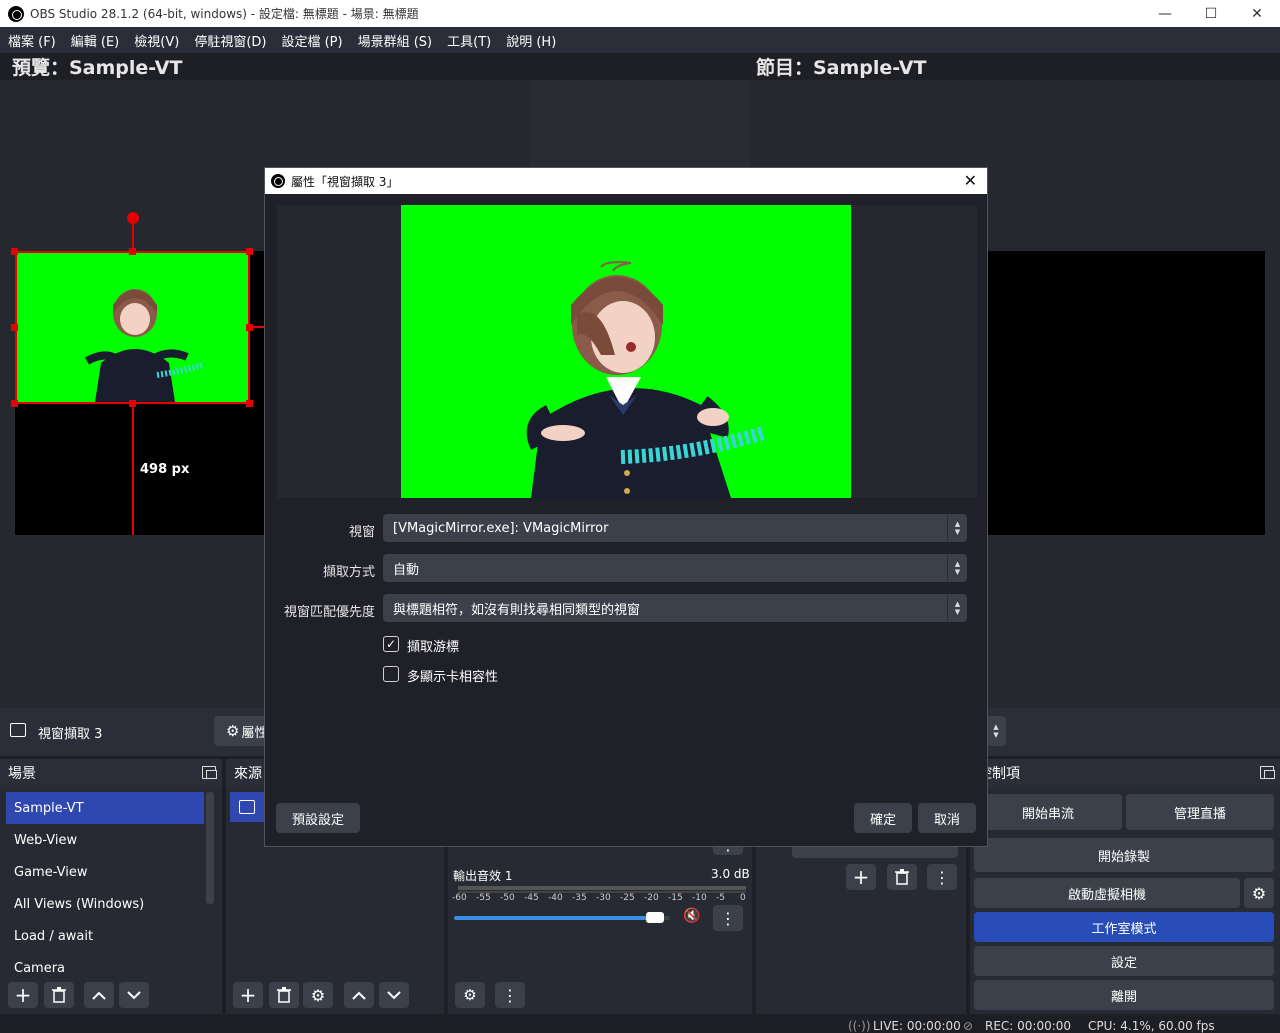  I want to click on remove-transition-button, so click(902, 877).